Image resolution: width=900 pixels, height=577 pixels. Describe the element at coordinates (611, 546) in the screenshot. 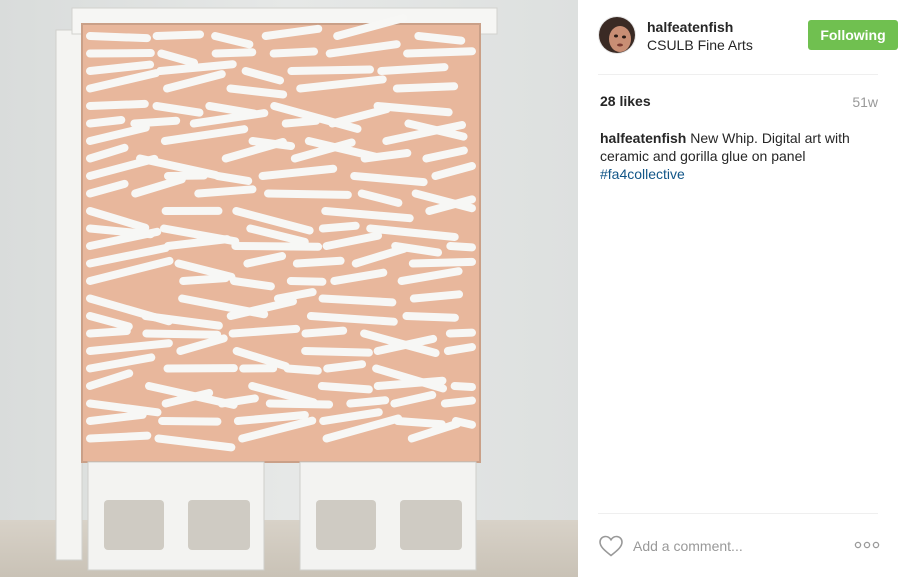

I see `heart-outline-icon` at that location.